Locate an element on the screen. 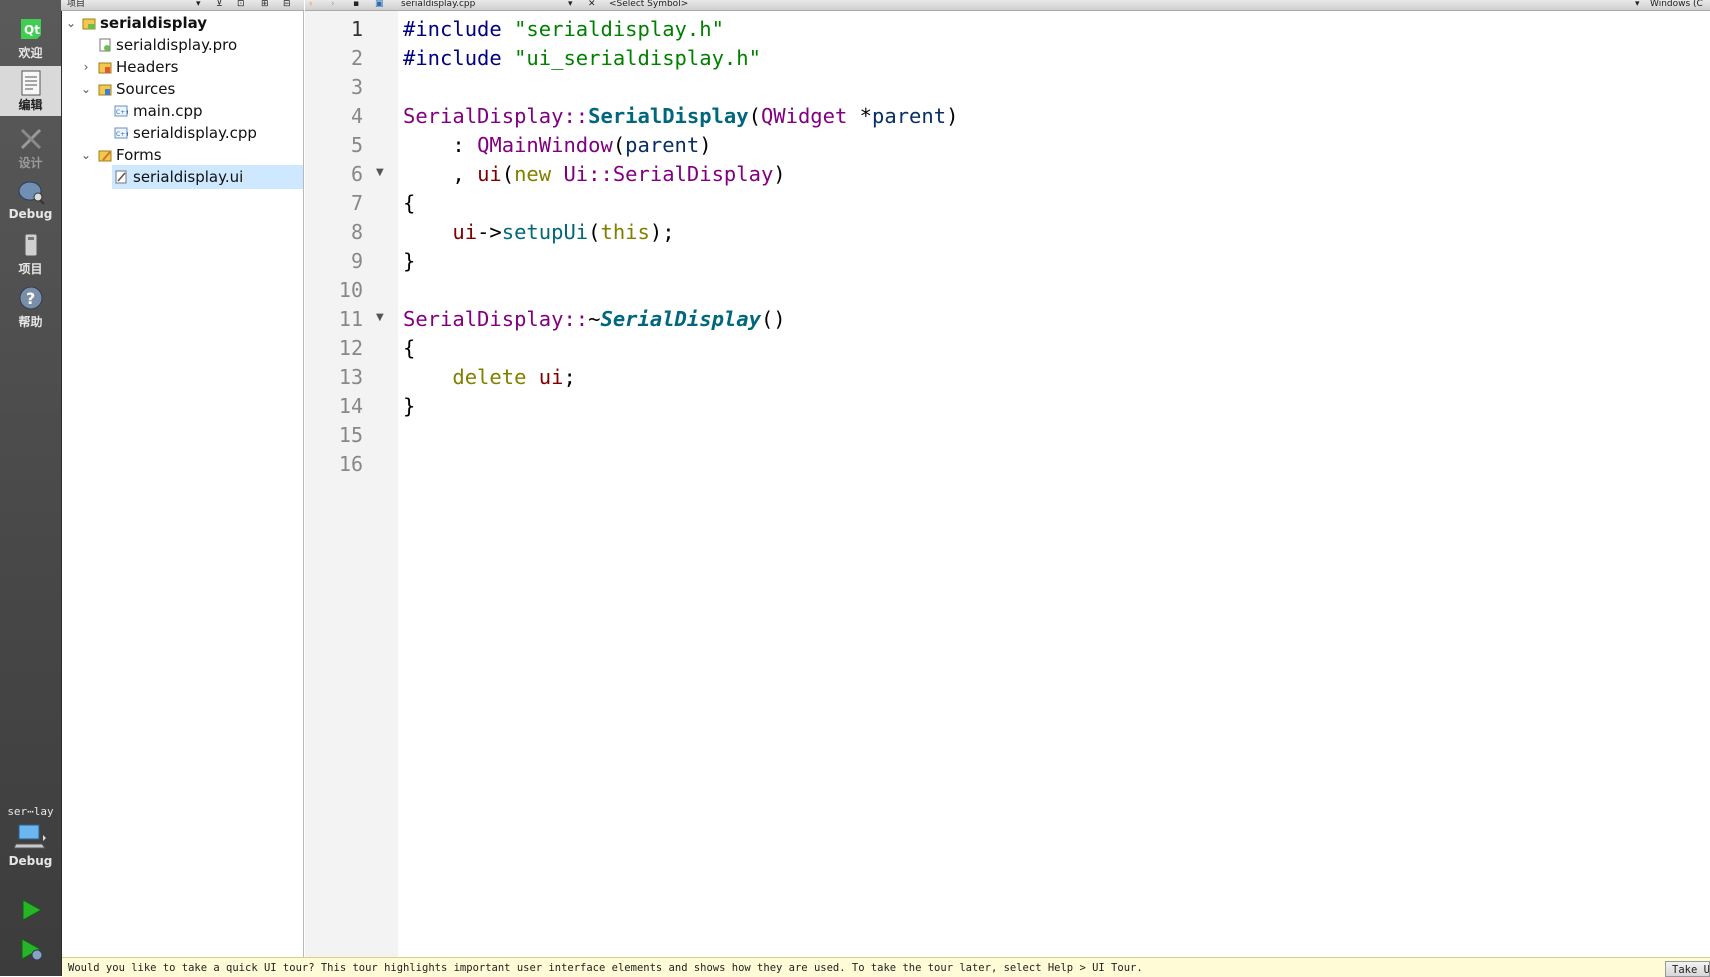  code-token: :: is located at coordinates (600, 174).